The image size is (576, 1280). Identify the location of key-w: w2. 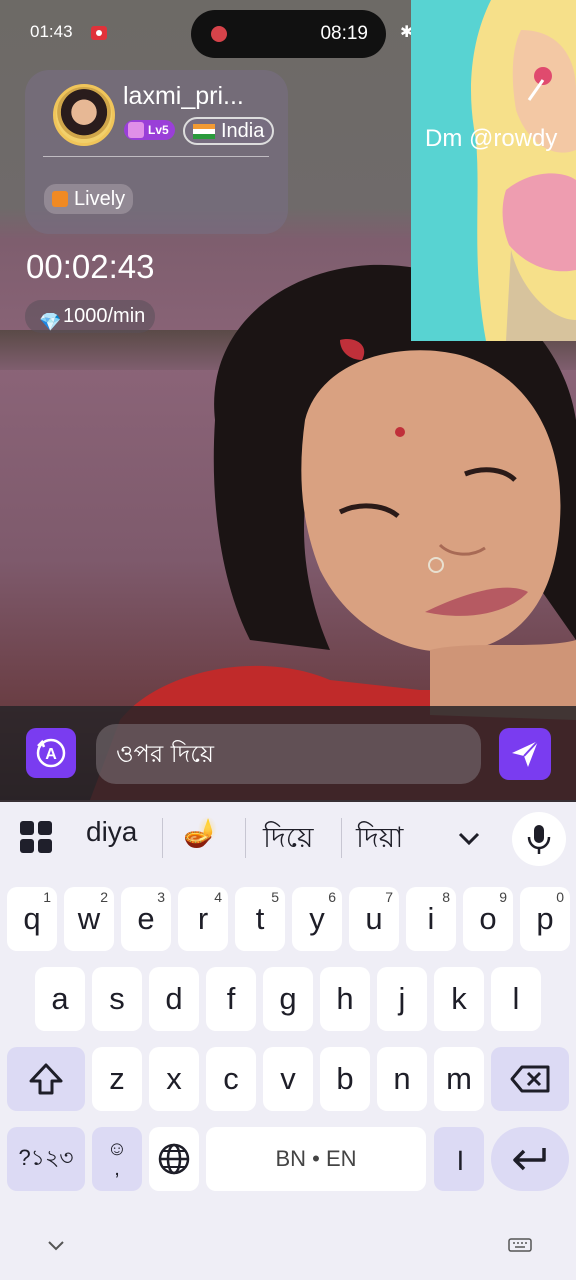
(89, 919).